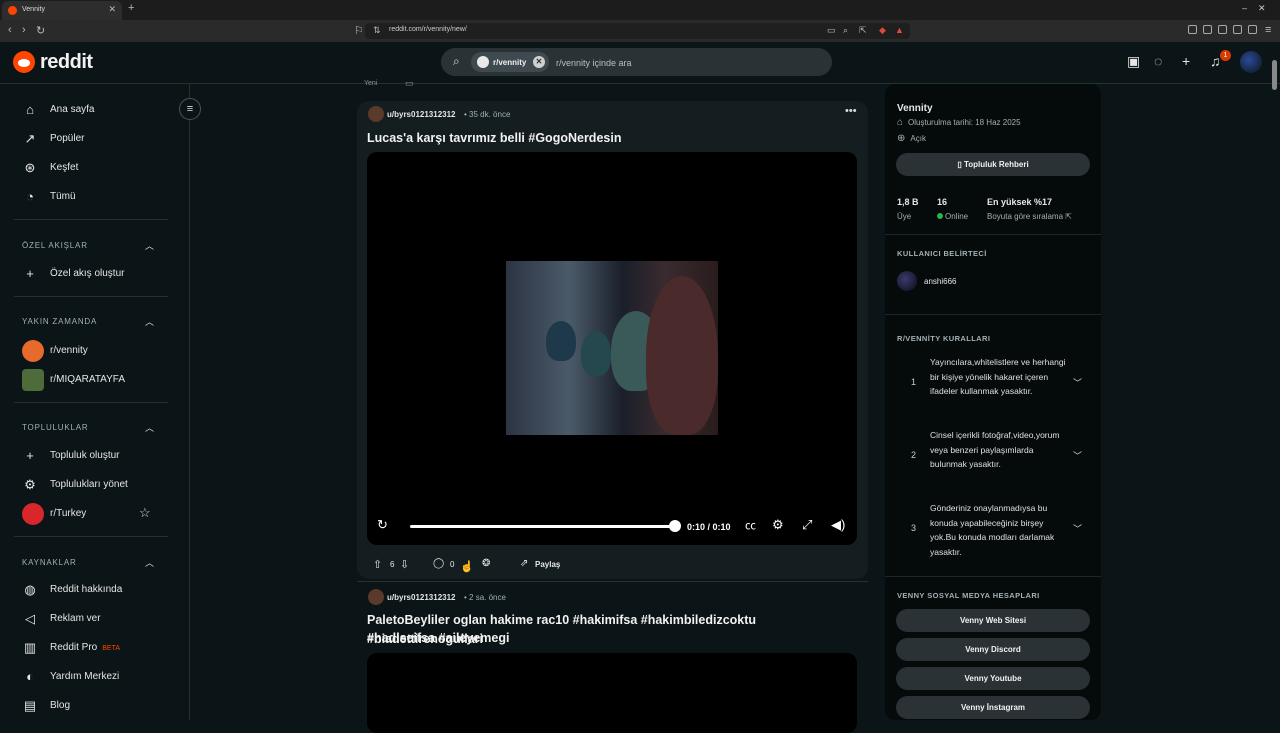 The width and height of the screenshot is (1280, 733). I want to click on reddit-logo-icon, so click(24, 62).